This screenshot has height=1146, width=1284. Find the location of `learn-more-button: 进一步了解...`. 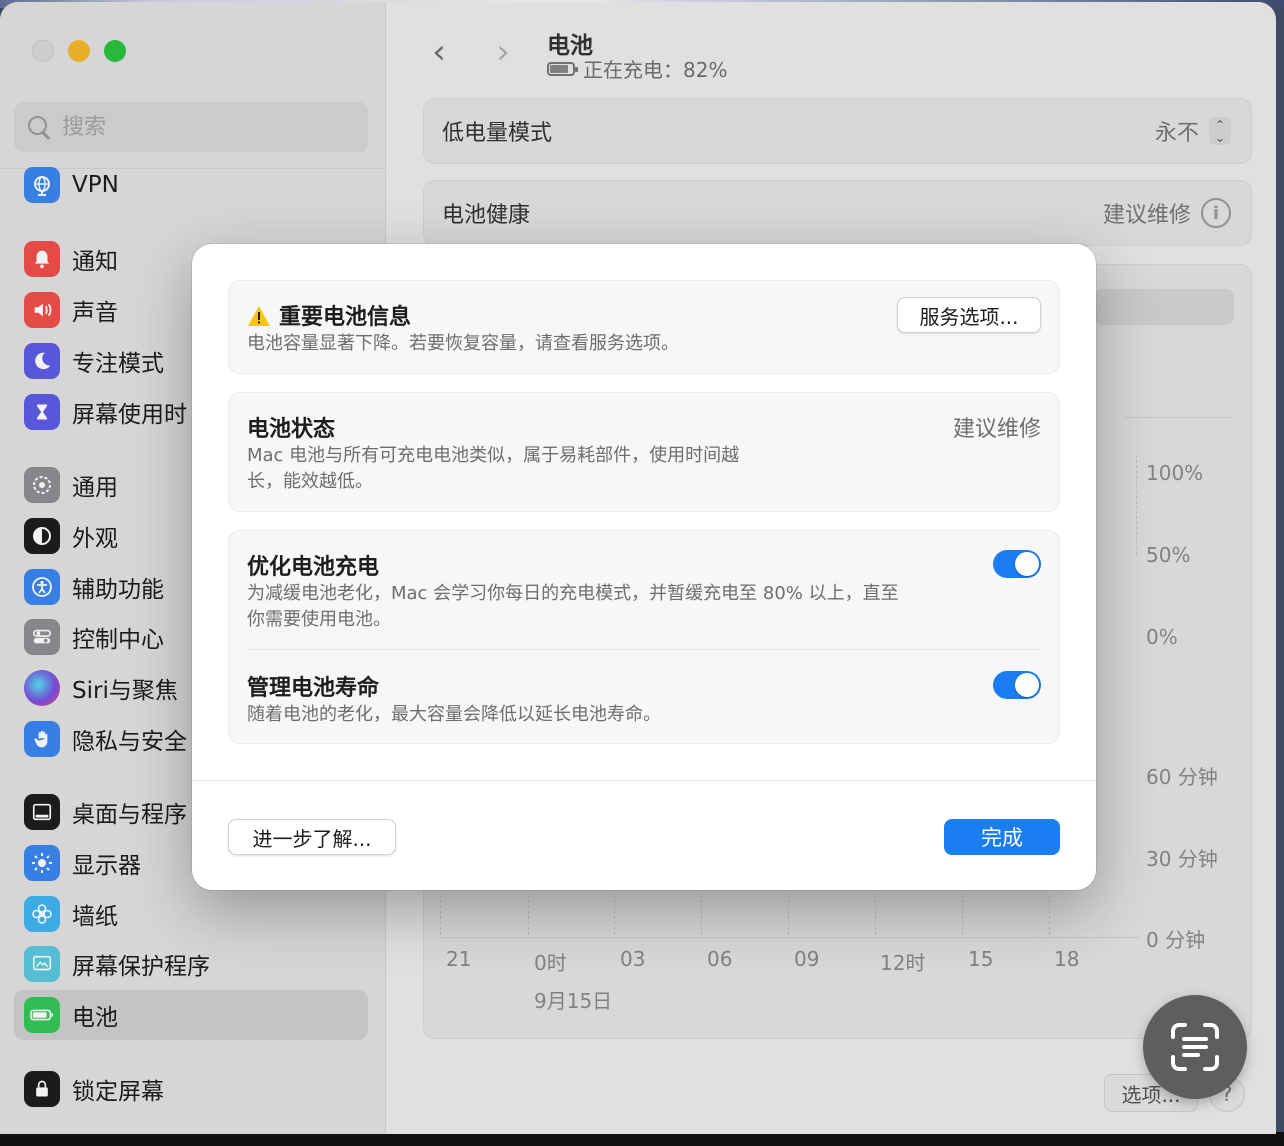

learn-more-button: 进一步了解... is located at coordinates (312, 837).